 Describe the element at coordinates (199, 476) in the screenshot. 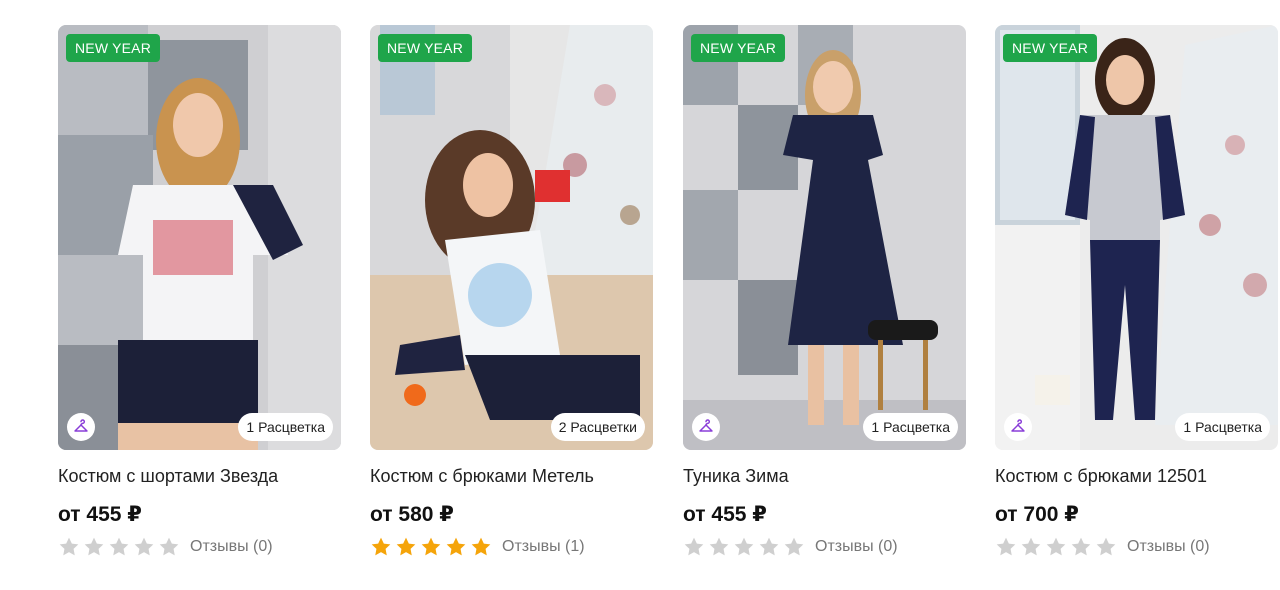

I see `product-title: Костюм с шортами Звезда` at that location.